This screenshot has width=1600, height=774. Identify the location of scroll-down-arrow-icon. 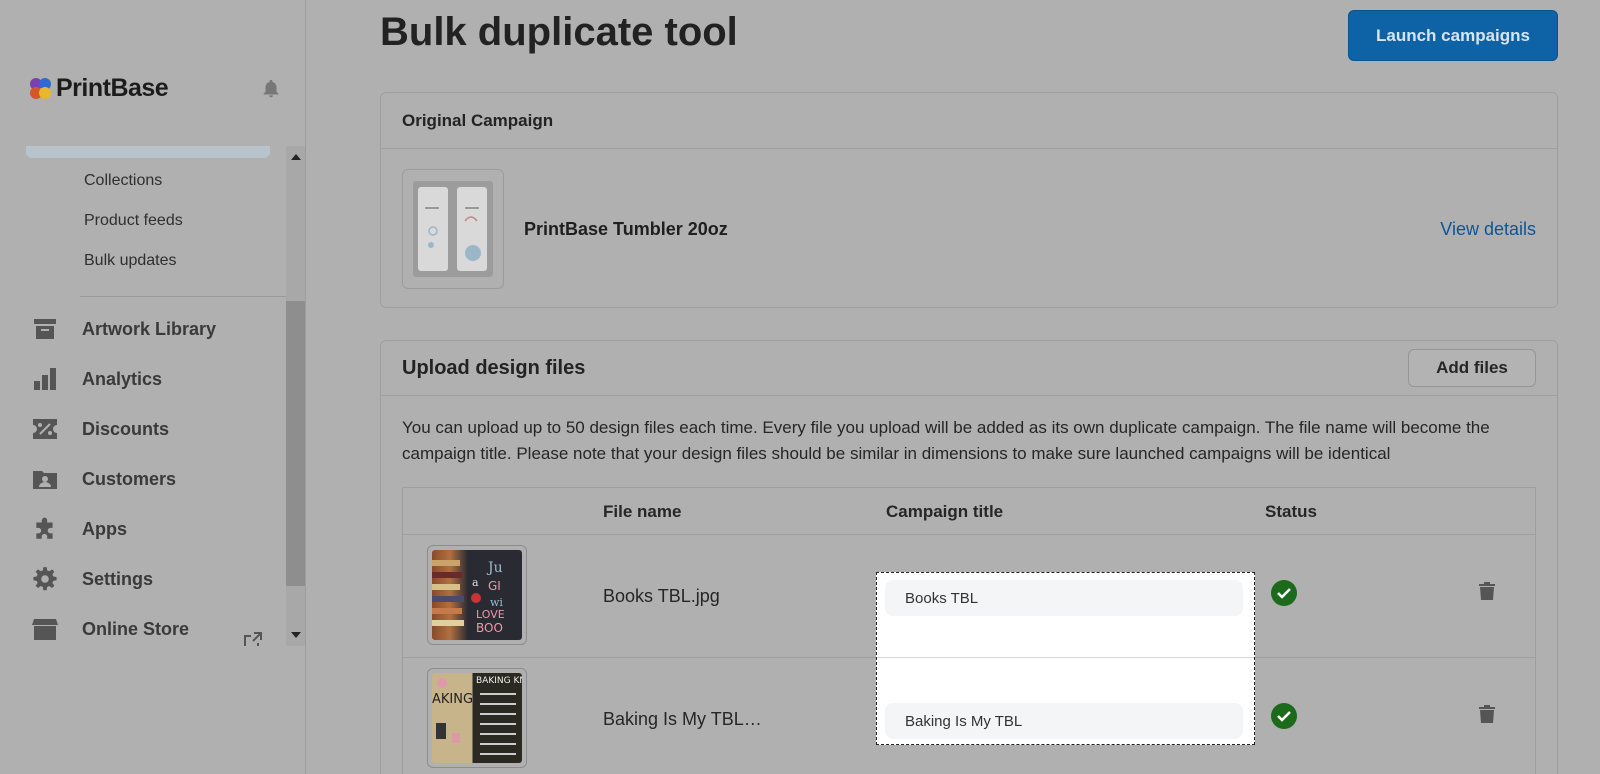
(296, 635).